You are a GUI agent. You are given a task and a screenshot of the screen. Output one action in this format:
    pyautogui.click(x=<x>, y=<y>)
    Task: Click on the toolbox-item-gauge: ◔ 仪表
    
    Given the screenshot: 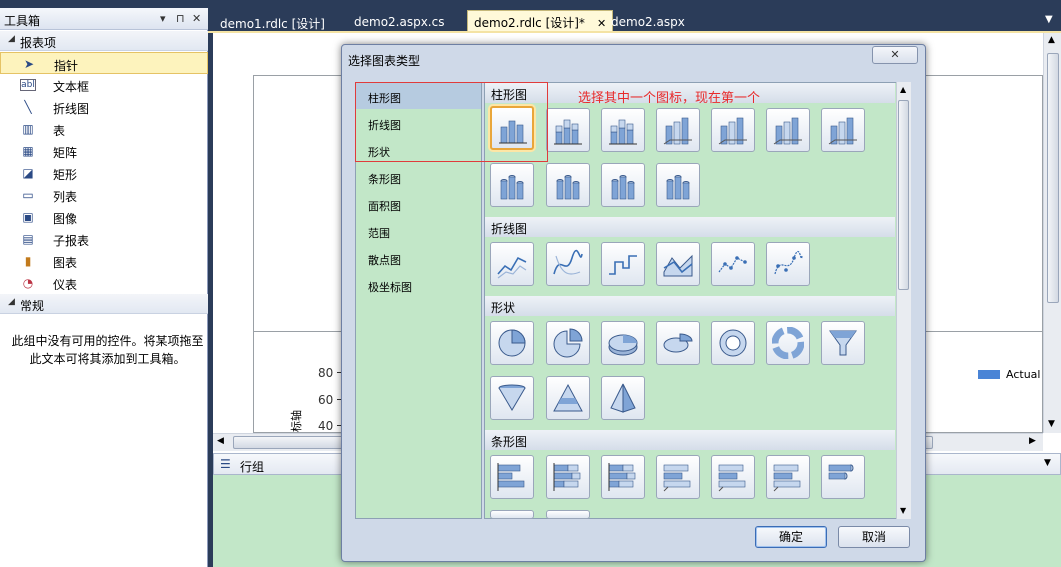 What is the action you would take?
    pyautogui.click(x=104, y=283)
    